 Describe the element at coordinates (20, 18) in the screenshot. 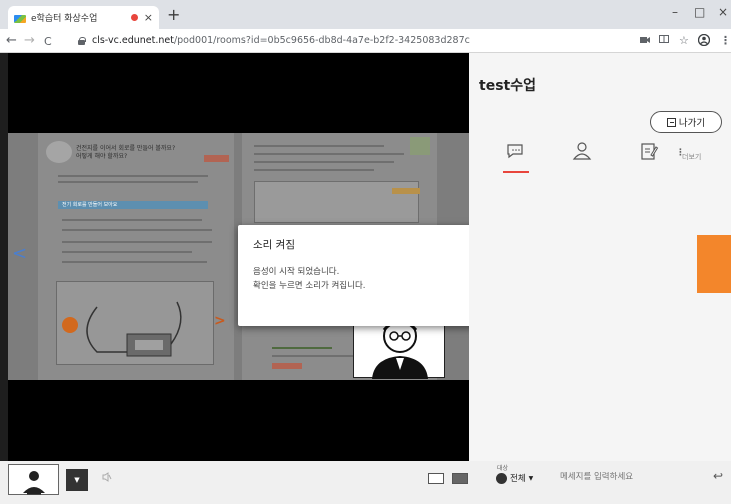

I see `favicon-icon` at that location.